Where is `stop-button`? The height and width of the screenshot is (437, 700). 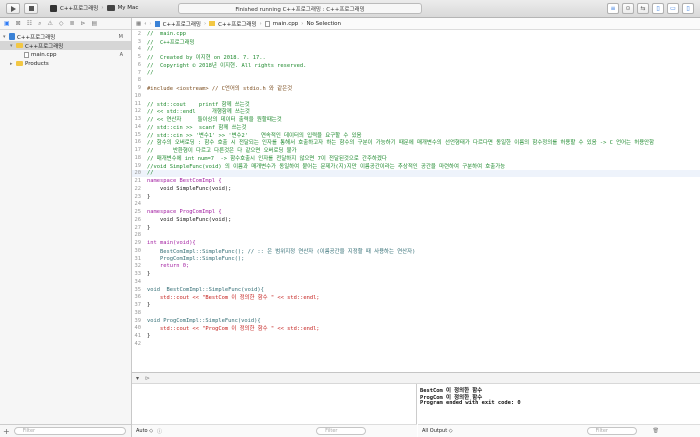
stop-button is located at coordinates (31, 8).